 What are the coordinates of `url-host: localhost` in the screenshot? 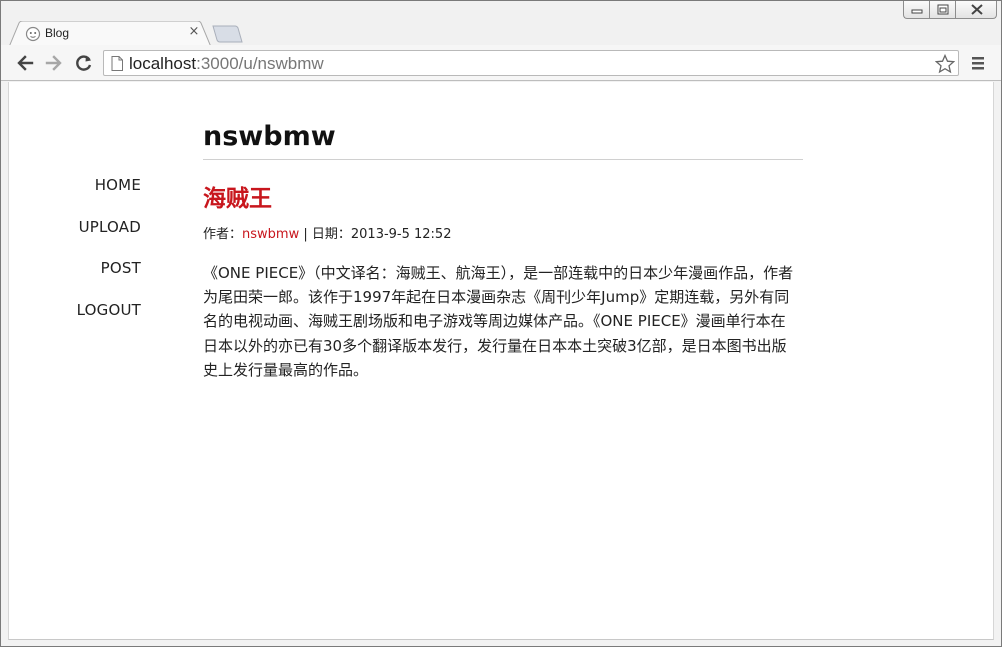 It's located at (163, 63).